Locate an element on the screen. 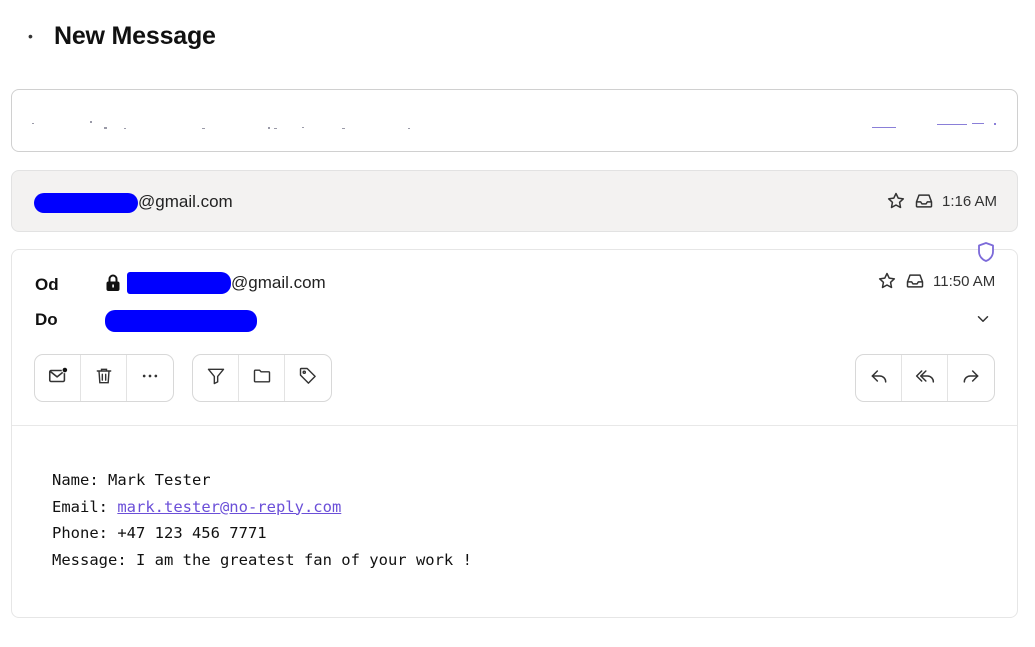  lock-icon is located at coordinates (113, 283).